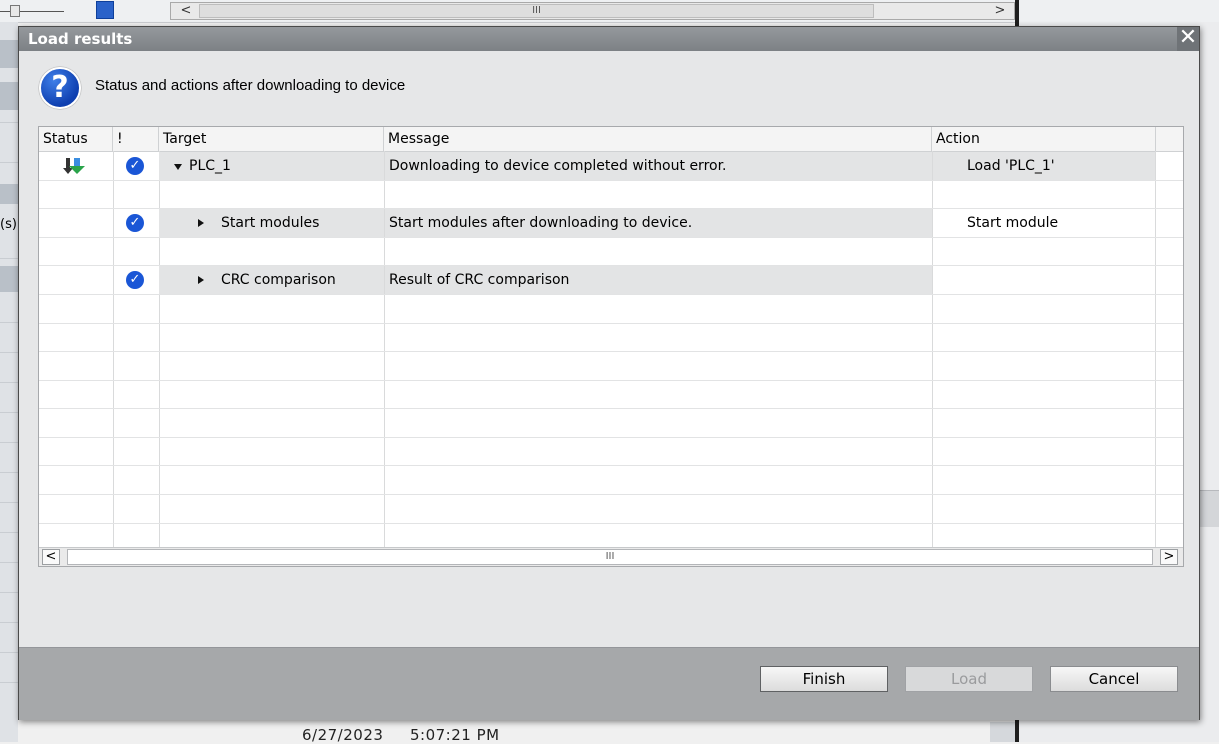 This screenshot has height=744, width=1219. I want to click on load-button: Load, so click(969, 679).